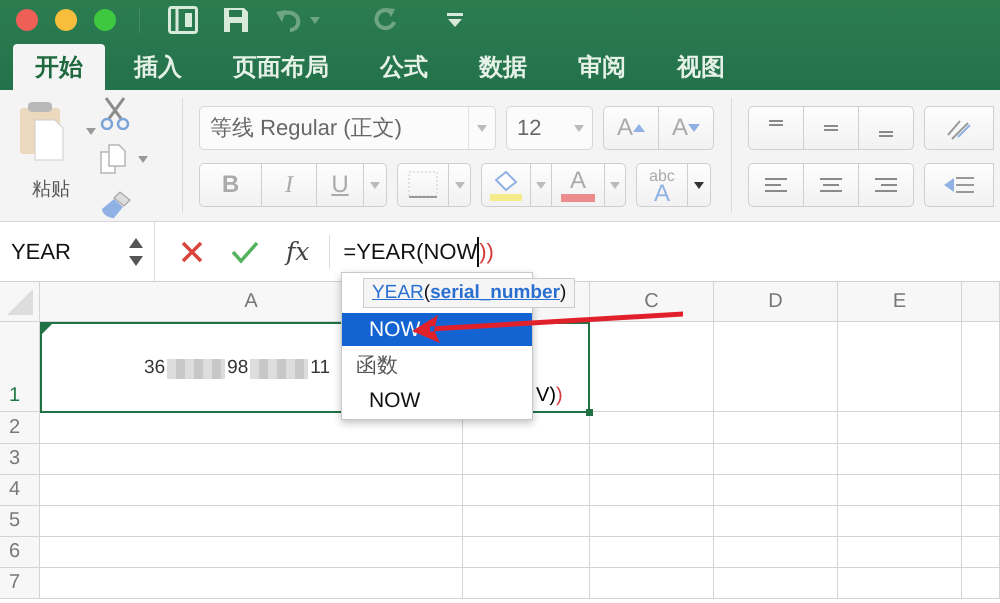 The width and height of the screenshot is (1000, 603). I want to click on font-size-field: 12, so click(549, 128).